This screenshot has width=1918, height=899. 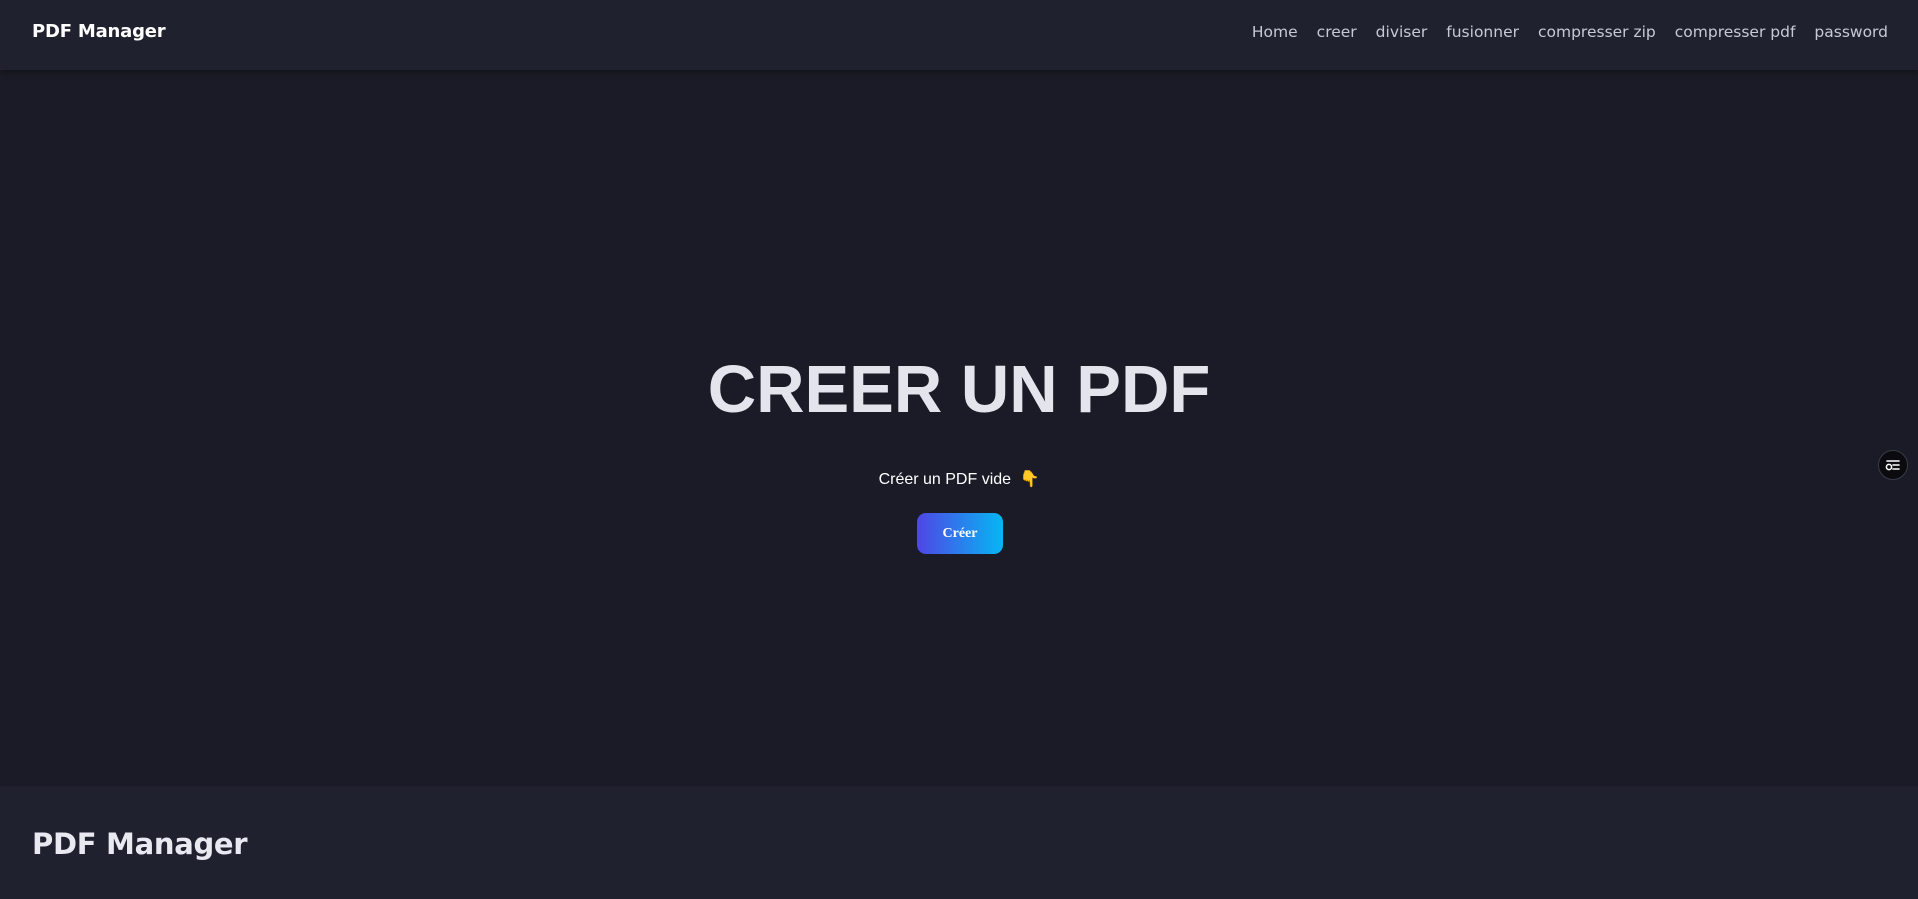 What do you see at coordinates (1275, 32) in the screenshot?
I see `nav-link-home: Home` at bounding box center [1275, 32].